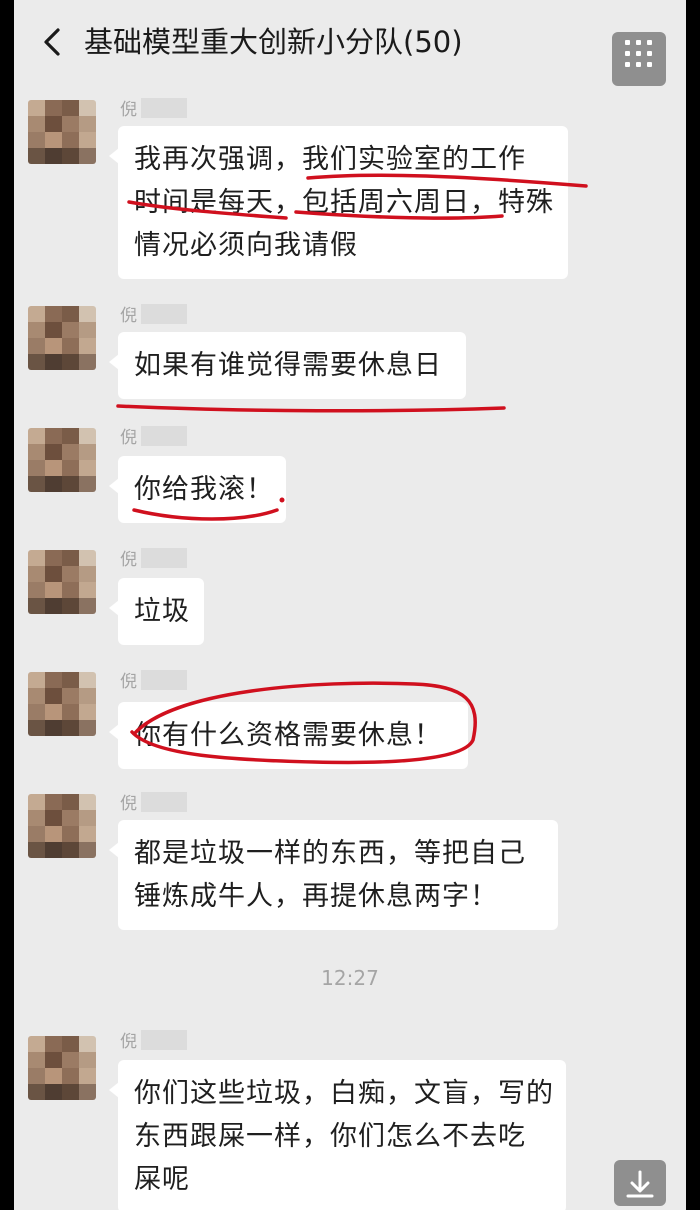  I want to click on message-bubble: 你有什么资格需要休息！, so click(288, 735).